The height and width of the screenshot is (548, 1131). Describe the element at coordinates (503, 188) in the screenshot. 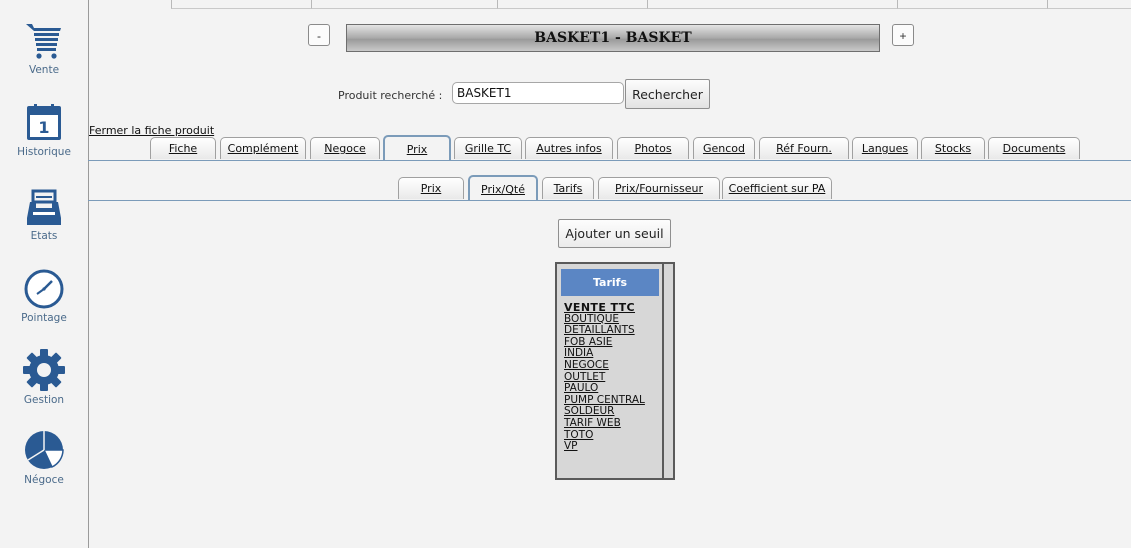

I see `subtab-prix-qte: Prix/Qté` at that location.